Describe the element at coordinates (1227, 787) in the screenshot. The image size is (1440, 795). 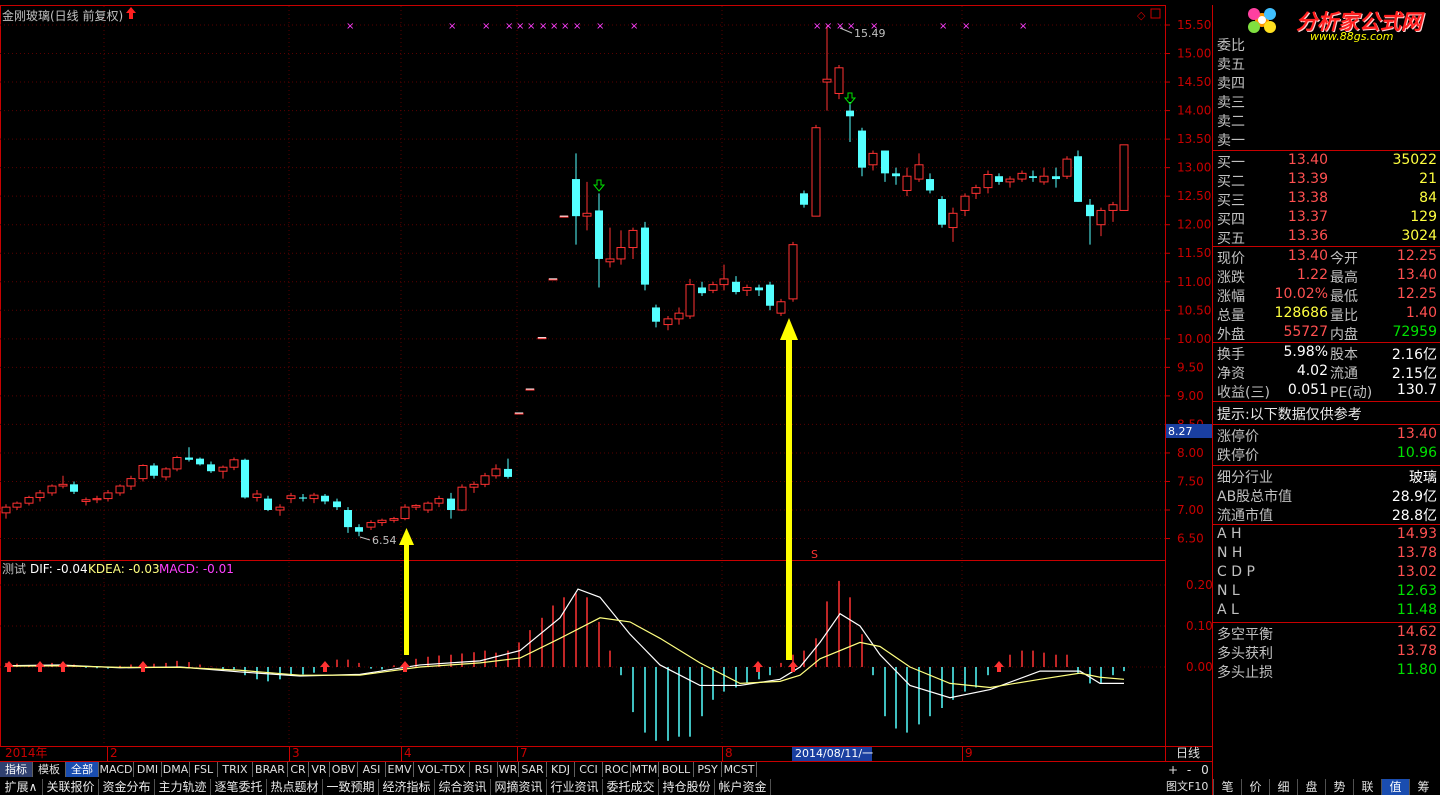
I see `right-tab-0: 笔` at that location.